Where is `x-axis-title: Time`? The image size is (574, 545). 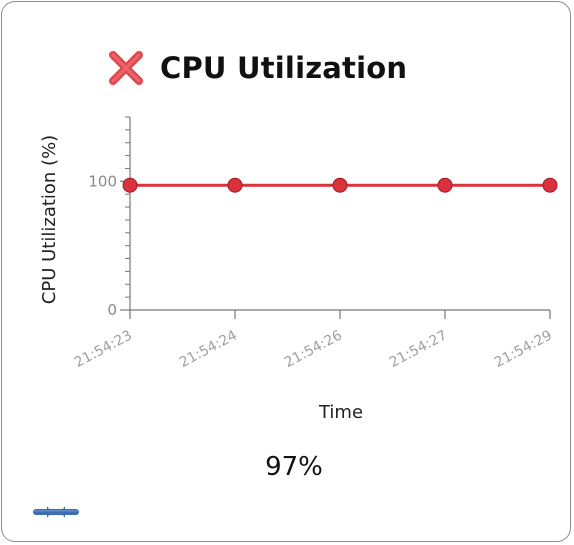
x-axis-title: Time is located at coordinates (340, 412).